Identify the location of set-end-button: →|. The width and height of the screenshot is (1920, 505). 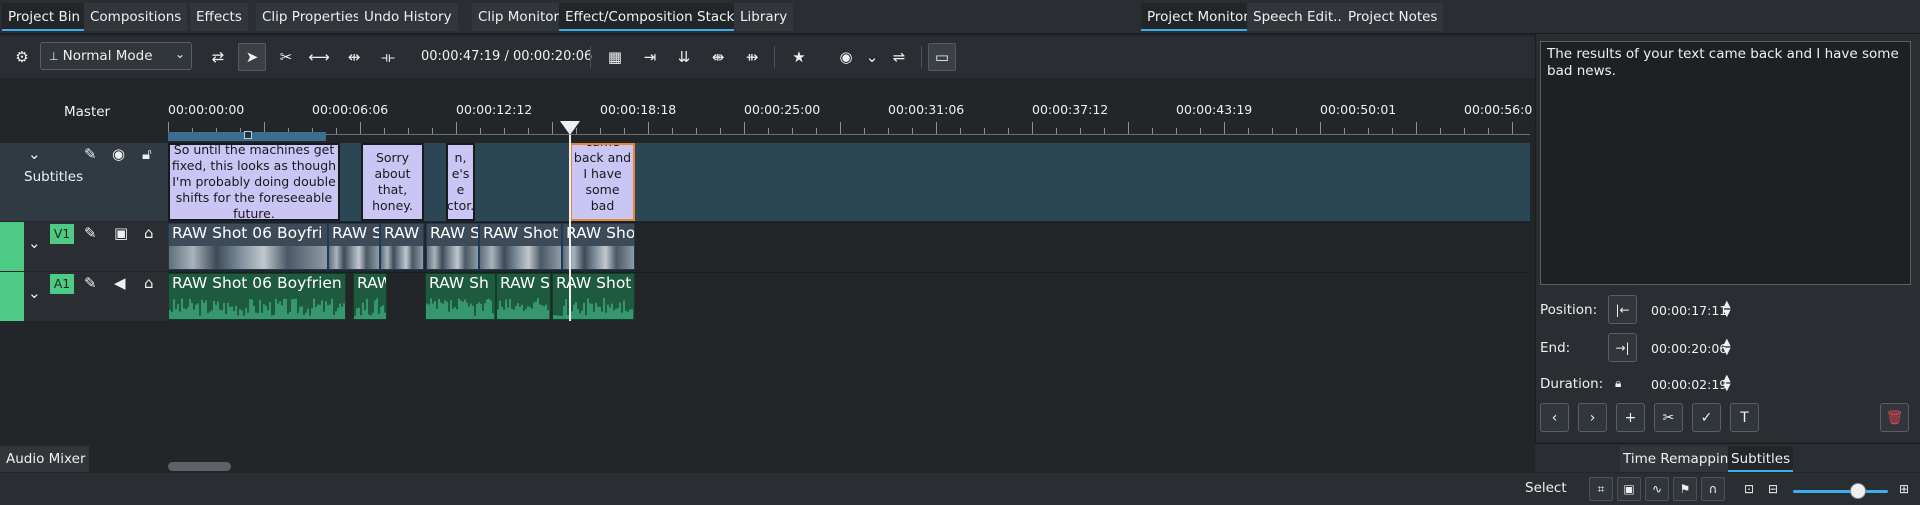
(1622, 347).